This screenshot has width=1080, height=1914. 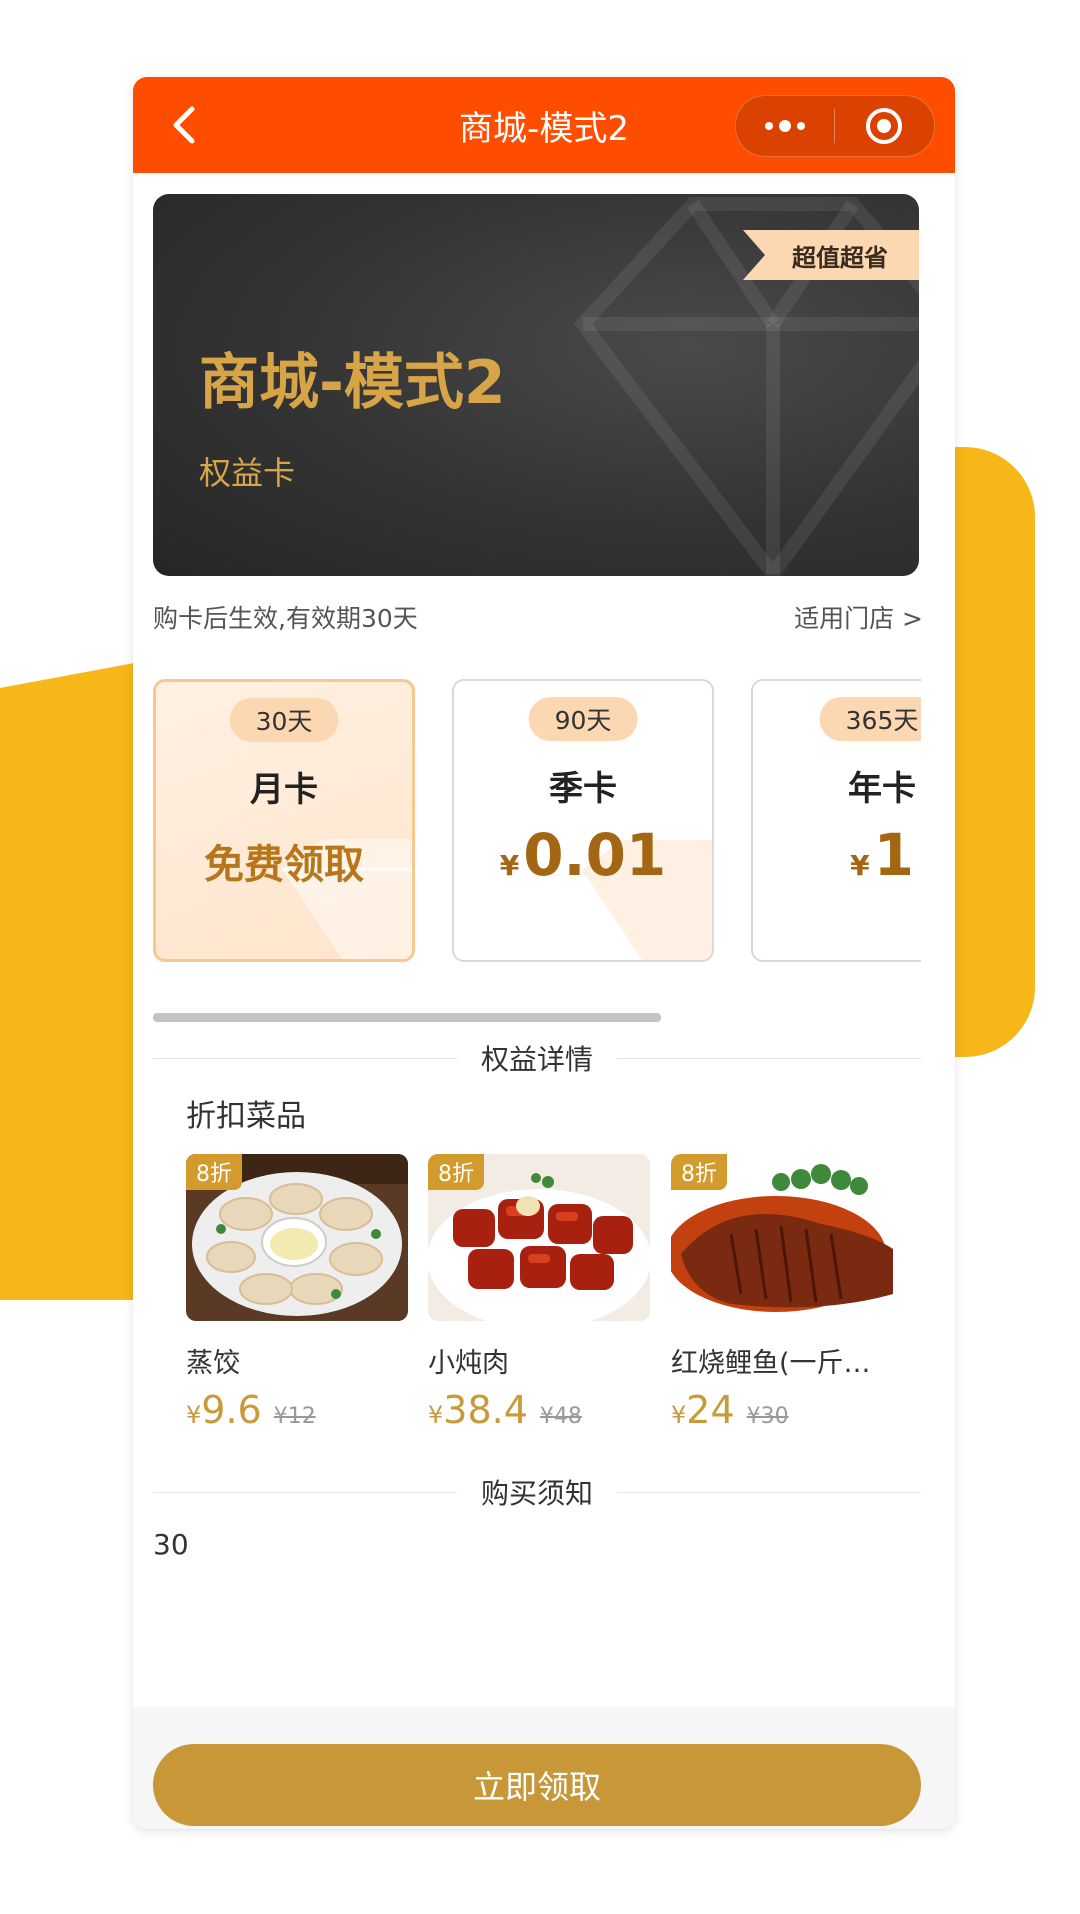 What do you see at coordinates (171, 1544) in the screenshot?
I see `purchase-notice-text: 30` at bounding box center [171, 1544].